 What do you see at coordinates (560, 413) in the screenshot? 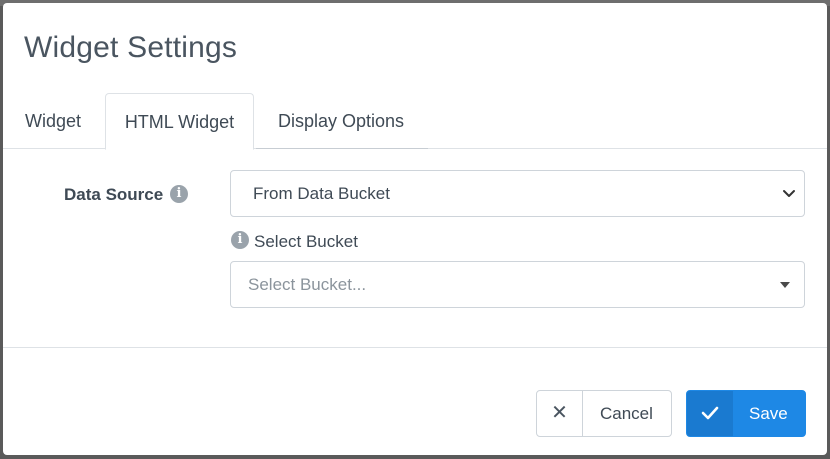
I see `close-icon: ✕` at bounding box center [560, 413].